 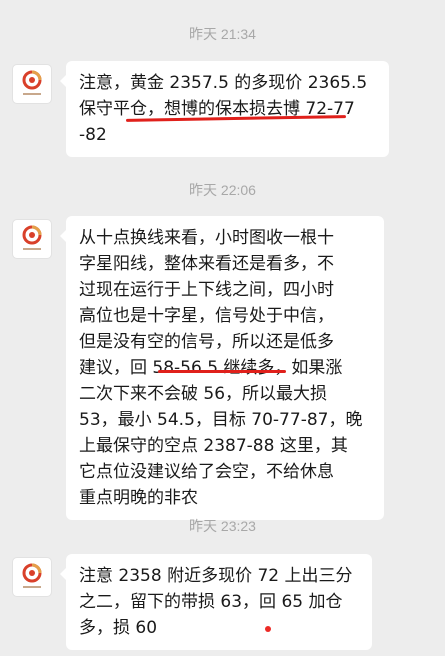 What do you see at coordinates (216, 576) in the screenshot?
I see `message-line: 注意 2358 附近多现价 72 上出三分` at bounding box center [216, 576].